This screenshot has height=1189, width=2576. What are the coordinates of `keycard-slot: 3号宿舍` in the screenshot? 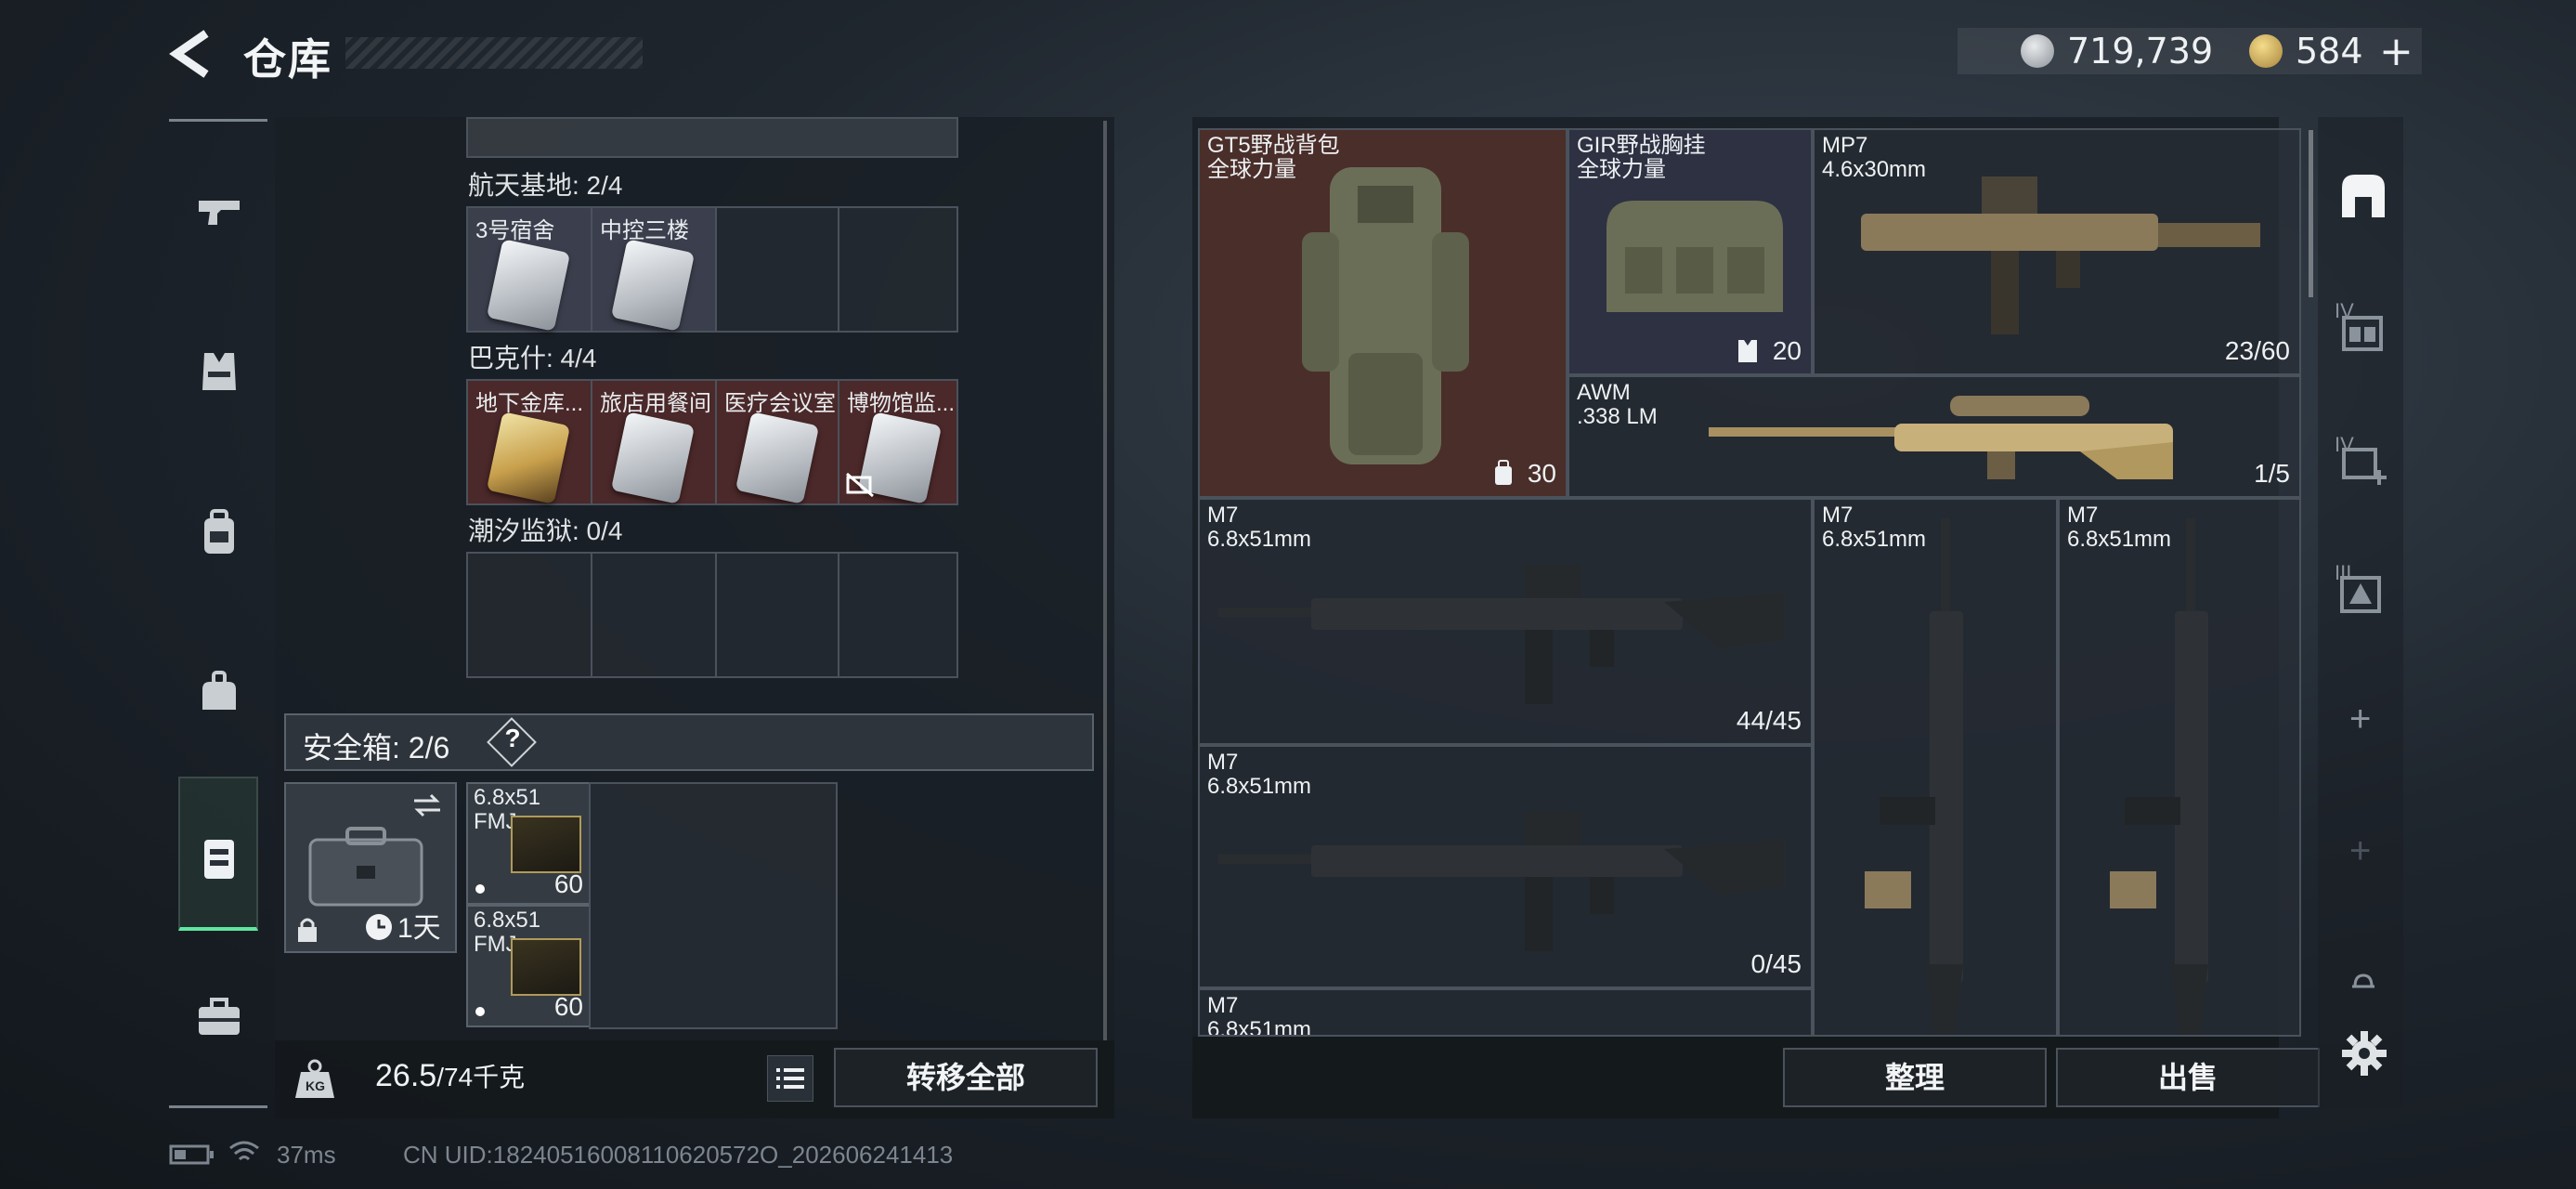 It's located at (530, 270).